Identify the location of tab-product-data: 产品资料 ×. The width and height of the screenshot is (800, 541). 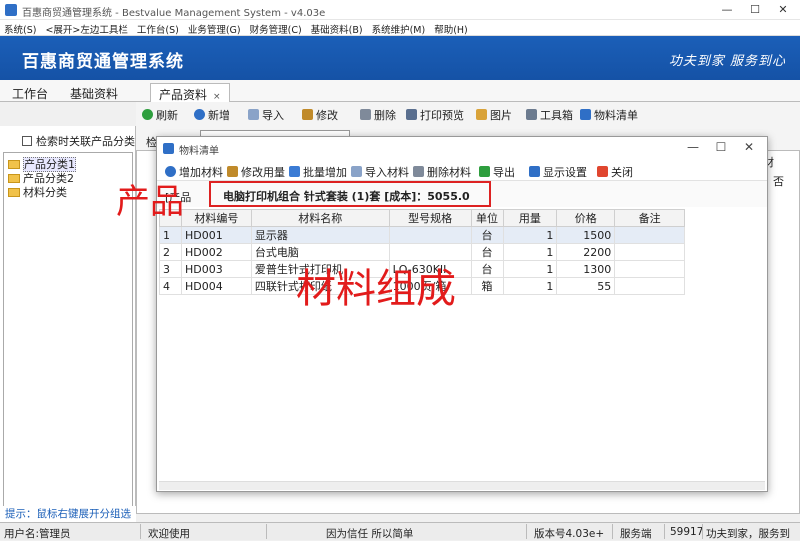
(190, 92).